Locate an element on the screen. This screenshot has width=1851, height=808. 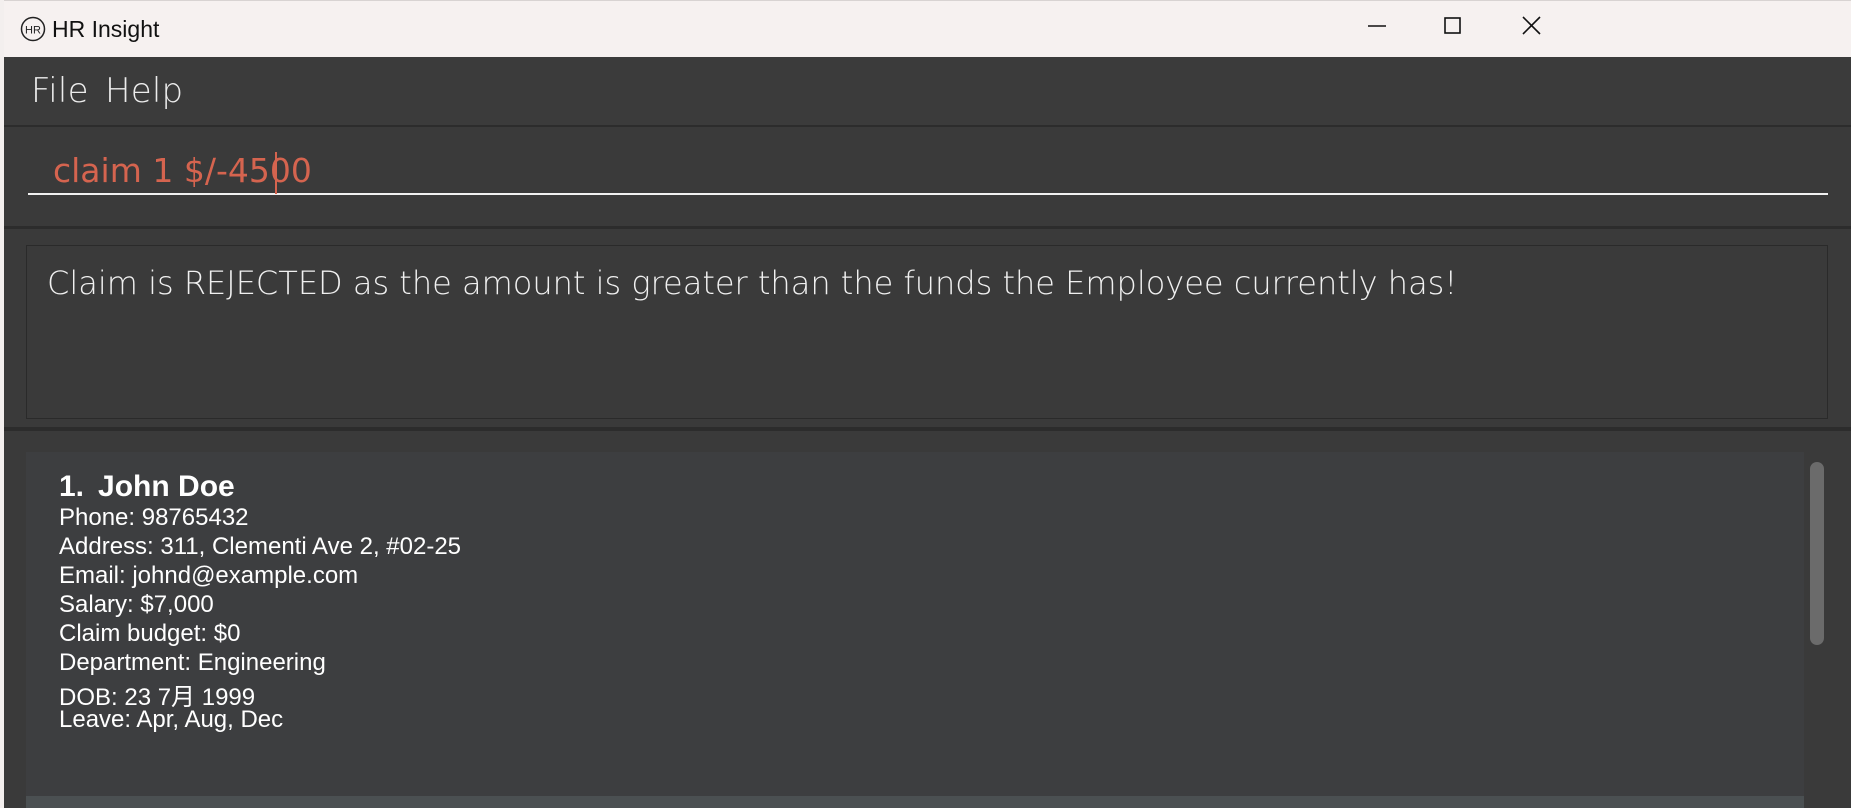
menu-bar: File Help is located at coordinates (927, 92).